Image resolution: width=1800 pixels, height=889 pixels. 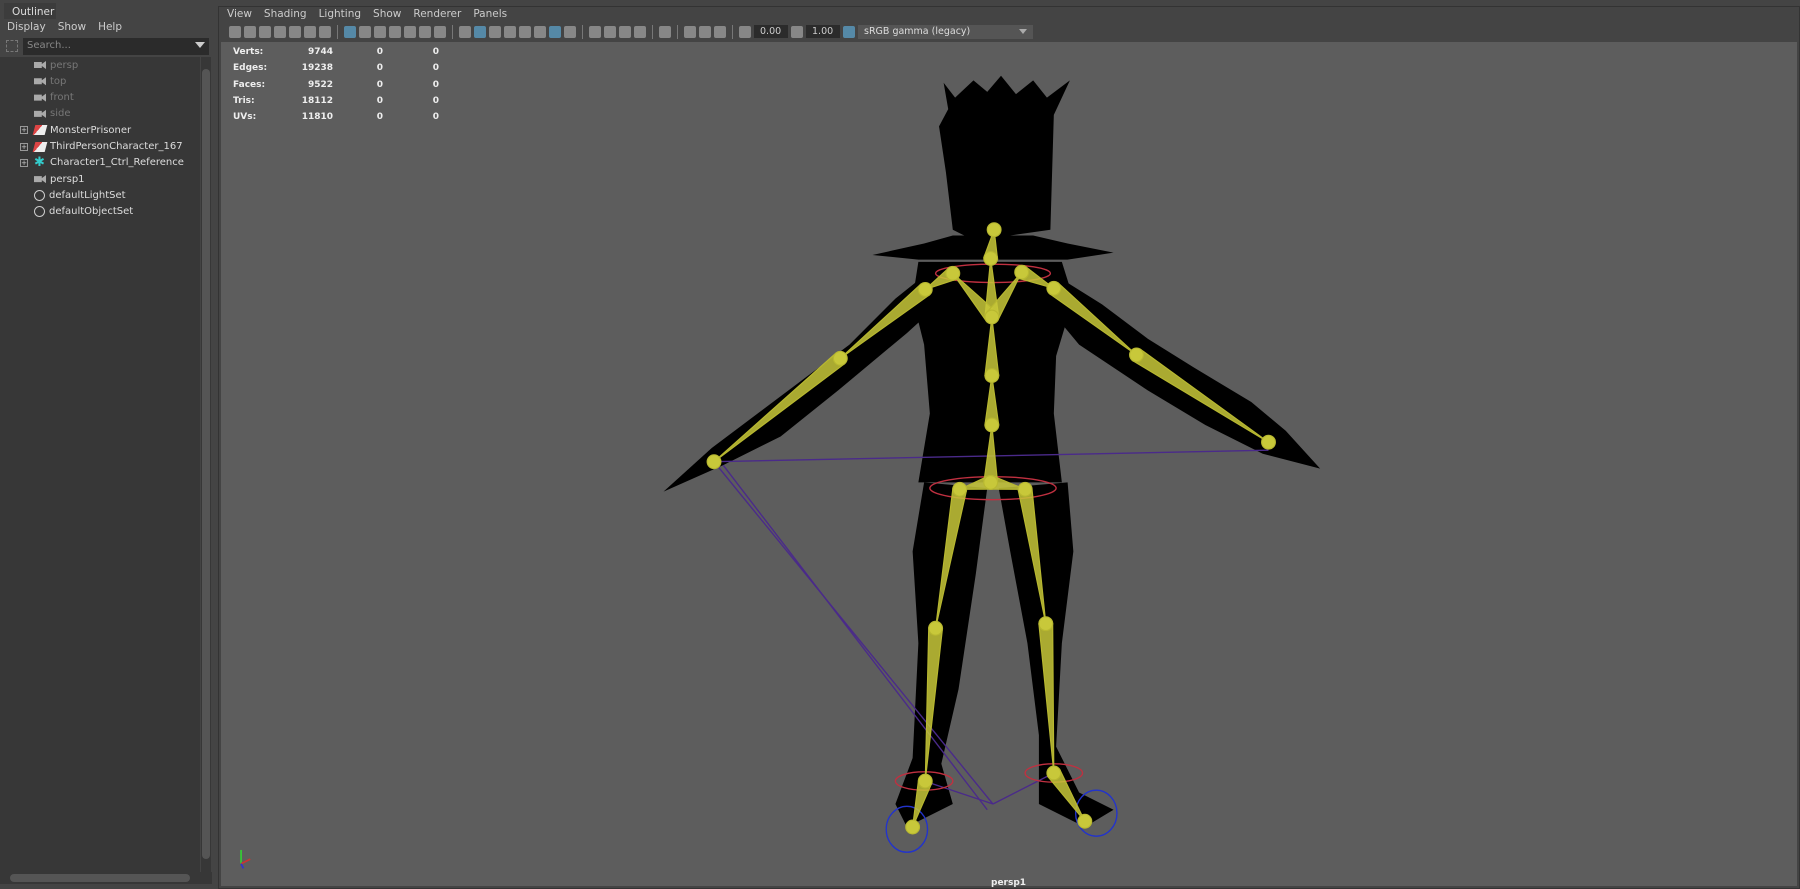 I want to click on hik-reference-icon: ✱, so click(x=39, y=162).